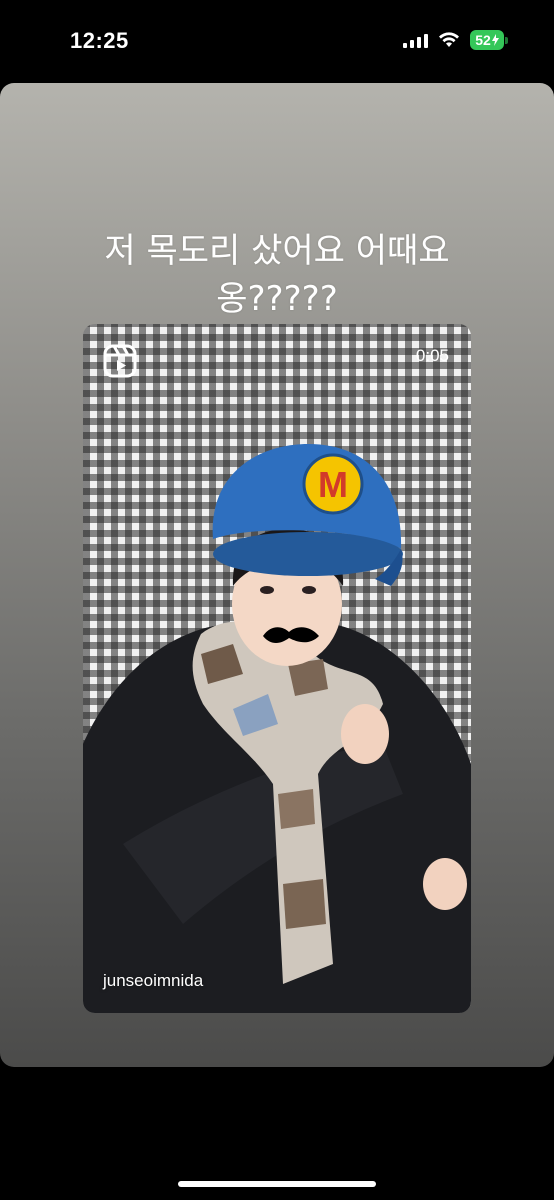  Describe the element at coordinates (333, 484) in the screenshot. I see `cap-emblem-letter: M` at that location.